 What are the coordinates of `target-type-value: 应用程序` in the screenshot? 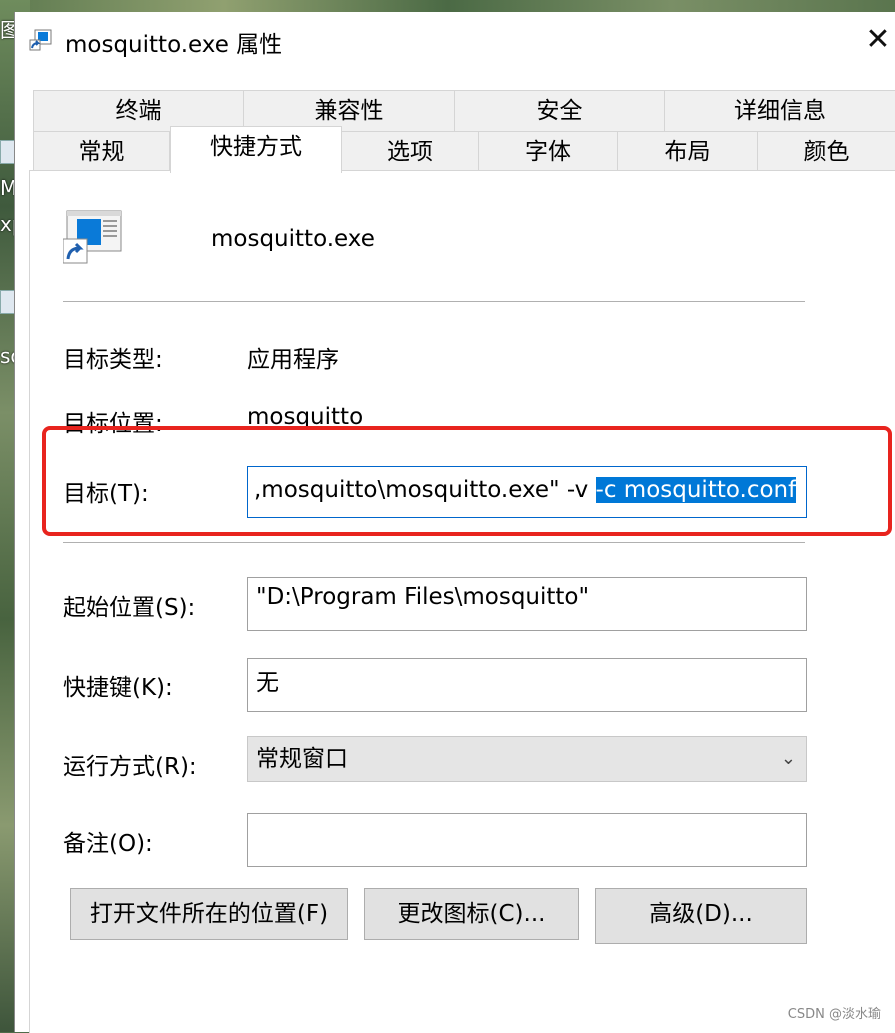 It's located at (293, 360).